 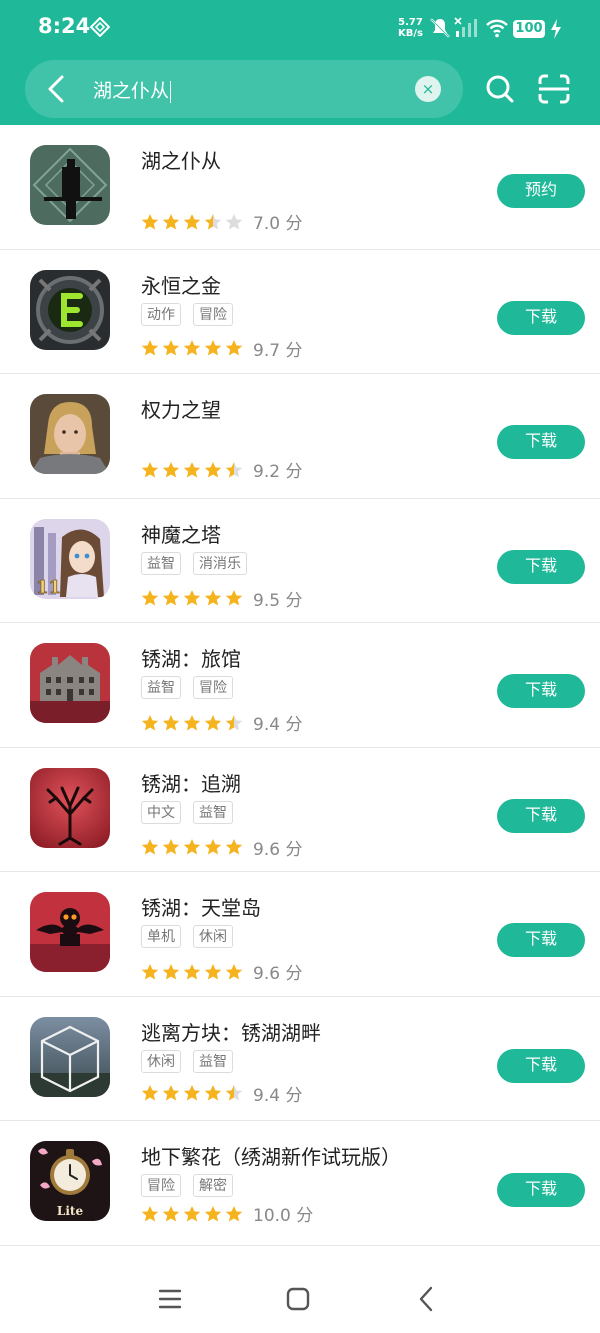 What do you see at coordinates (181, 161) in the screenshot?
I see `app-name: 湖之仆从` at bounding box center [181, 161].